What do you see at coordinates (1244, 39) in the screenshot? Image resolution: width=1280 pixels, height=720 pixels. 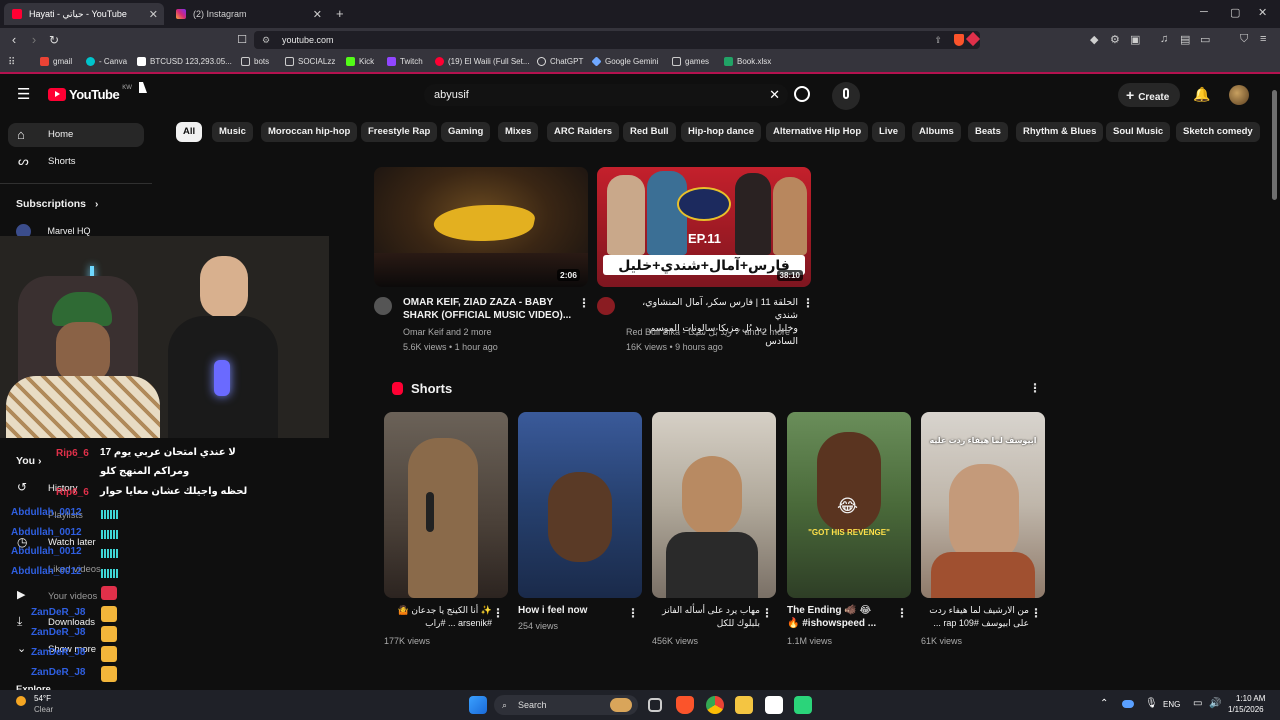 I see `vpn-icon: ⛉` at bounding box center [1244, 39].